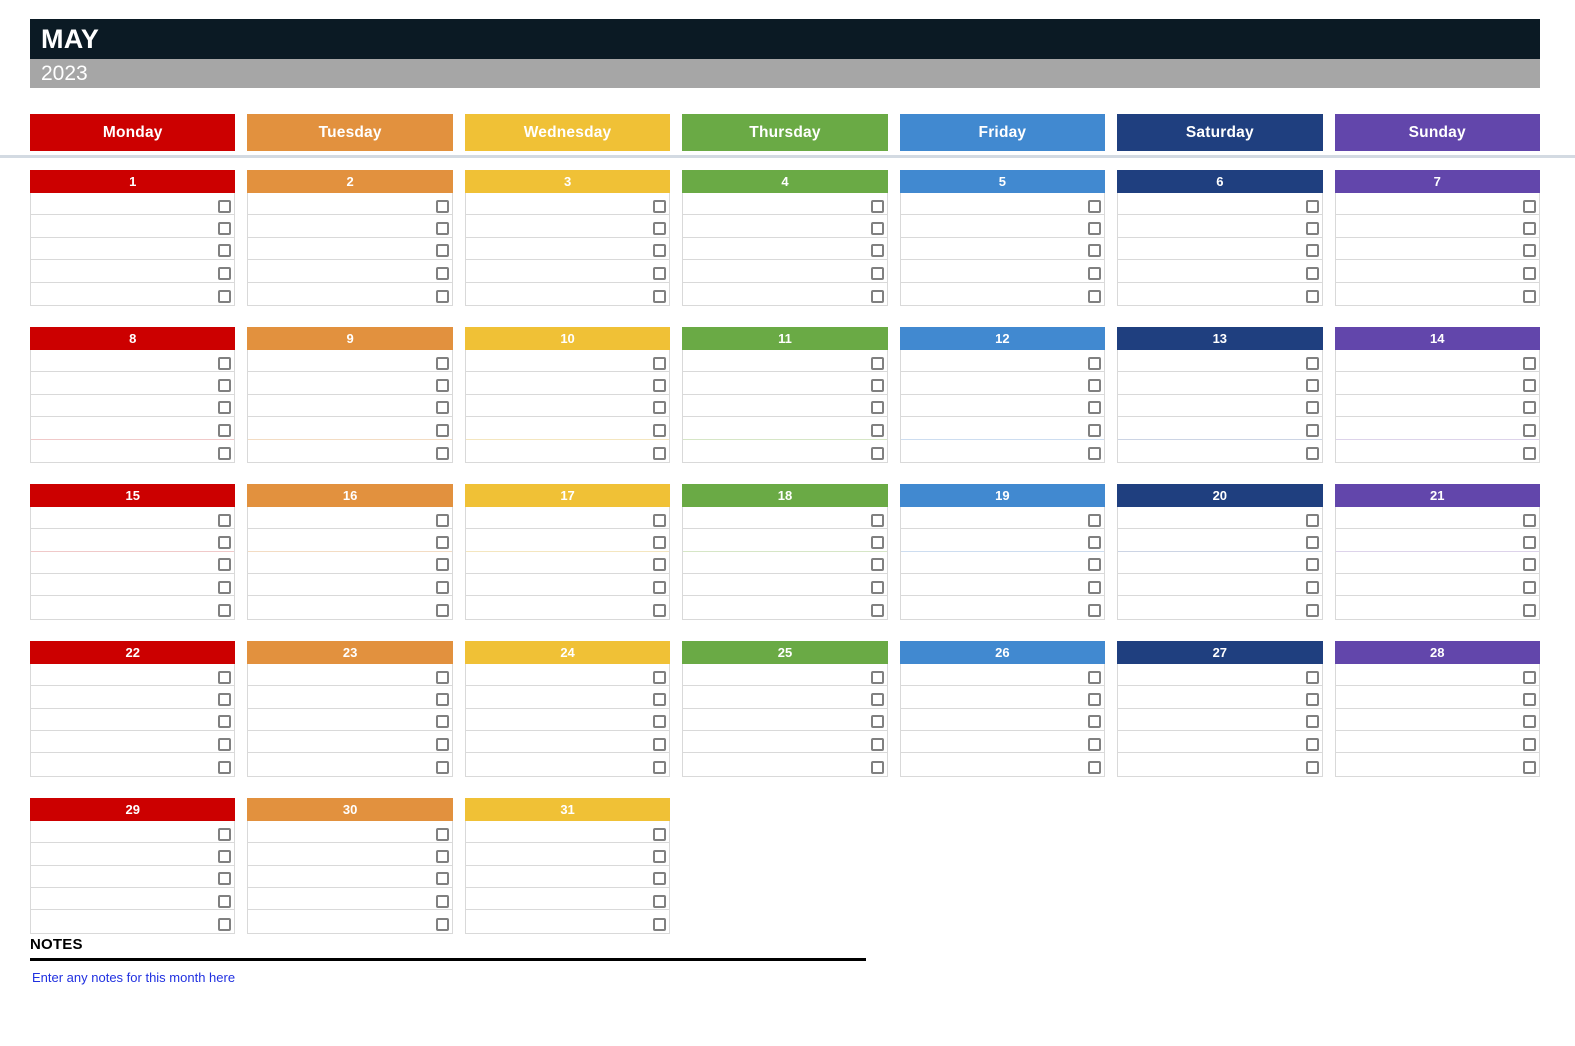 The height and width of the screenshot is (1046, 1575). I want to click on day-cell-17: 17, so click(567, 551).